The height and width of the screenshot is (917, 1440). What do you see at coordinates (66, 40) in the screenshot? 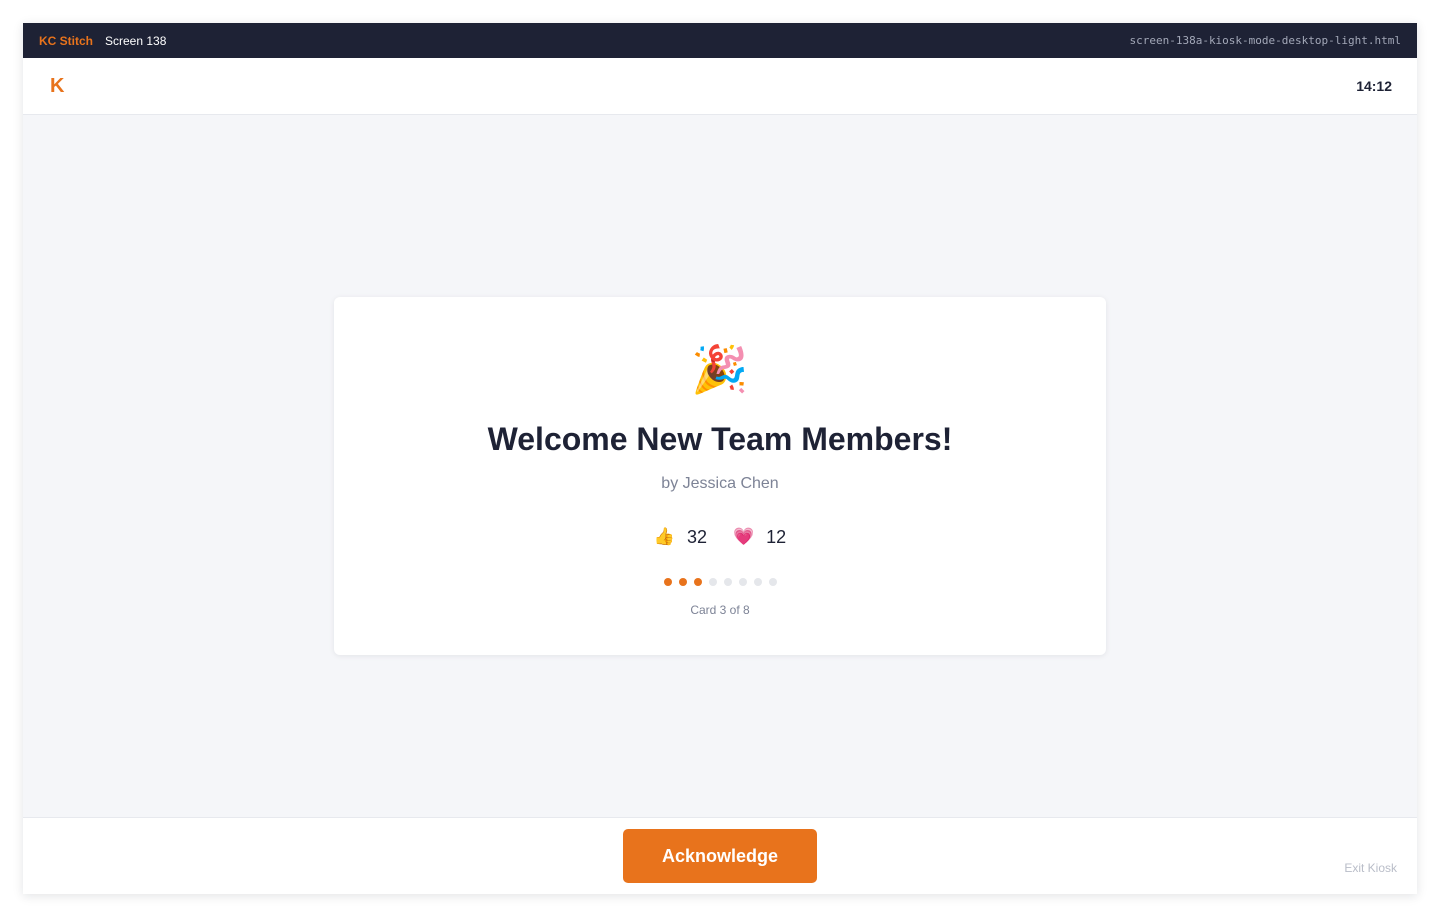
I see `brand-label: KC Stitch` at bounding box center [66, 40].